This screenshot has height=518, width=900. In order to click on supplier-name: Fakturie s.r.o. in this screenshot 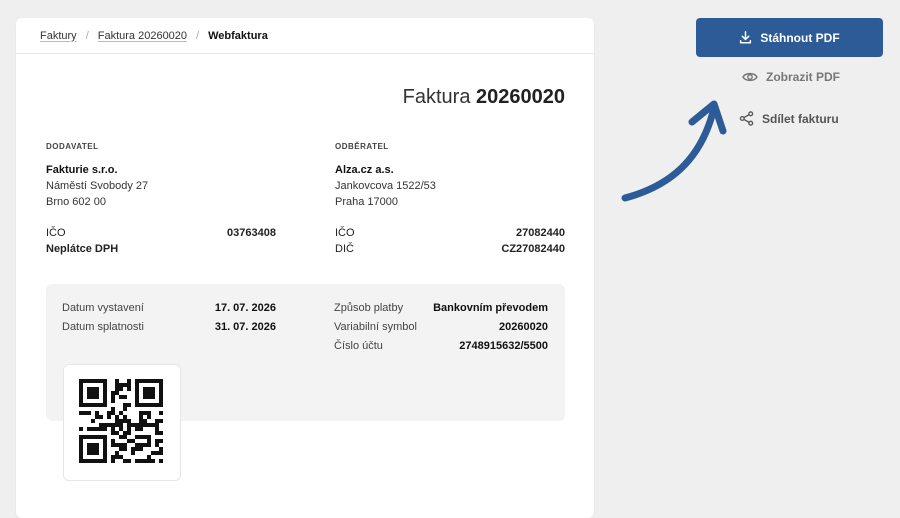, I will do `click(82, 170)`.